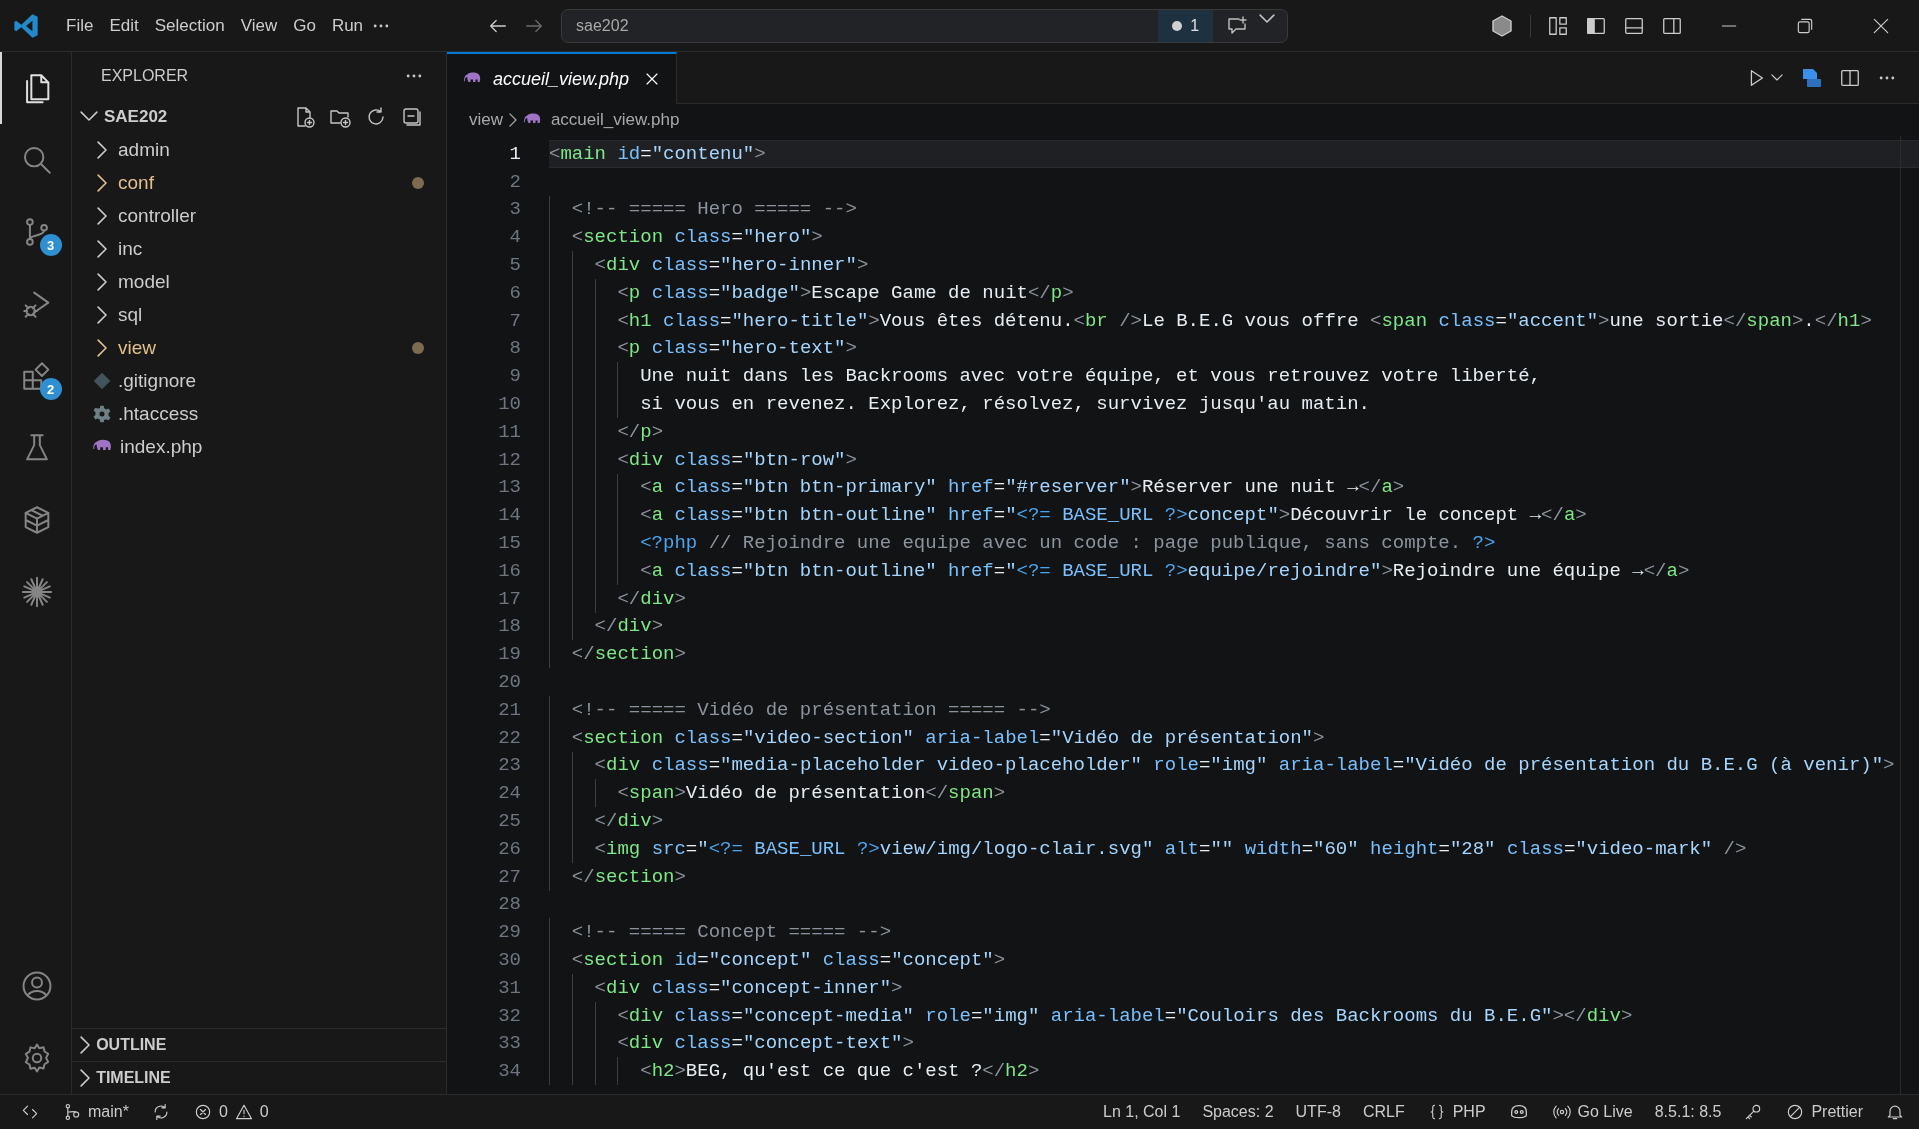 The image size is (1919, 1129). What do you see at coordinates (509, 765) in the screenshot?
I see `line-number: 23` at bounding box center [509, 765].